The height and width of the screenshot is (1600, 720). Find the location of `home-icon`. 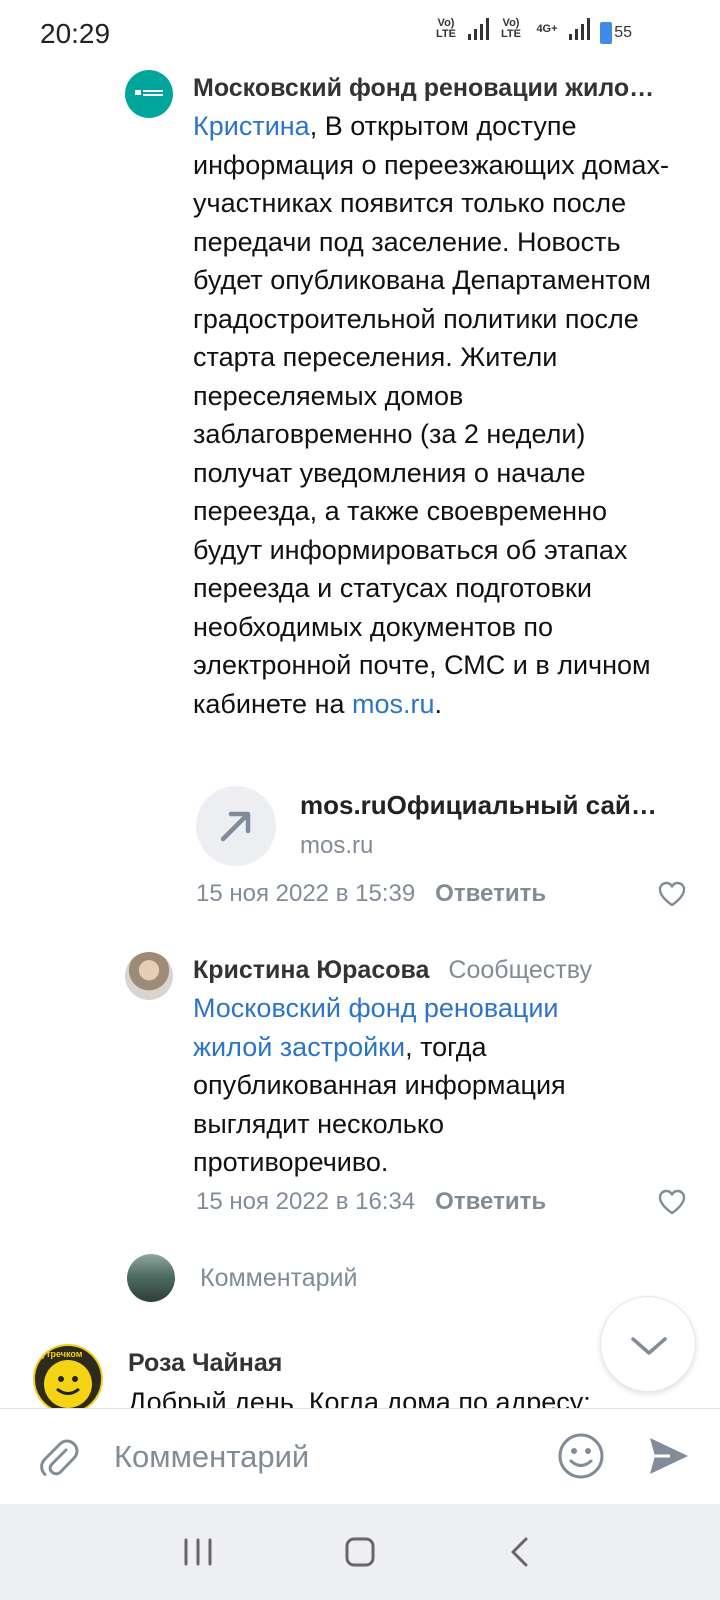

home-icon is located at coordinates (360, 1552).